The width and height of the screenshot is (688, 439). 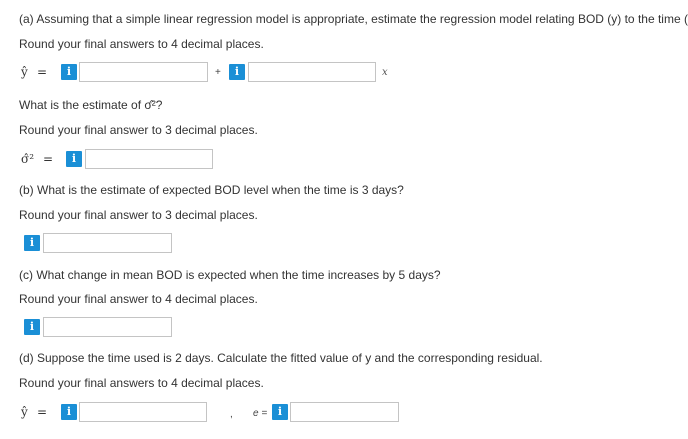 I want to click on sigma-input, so click(x=149, y=159).